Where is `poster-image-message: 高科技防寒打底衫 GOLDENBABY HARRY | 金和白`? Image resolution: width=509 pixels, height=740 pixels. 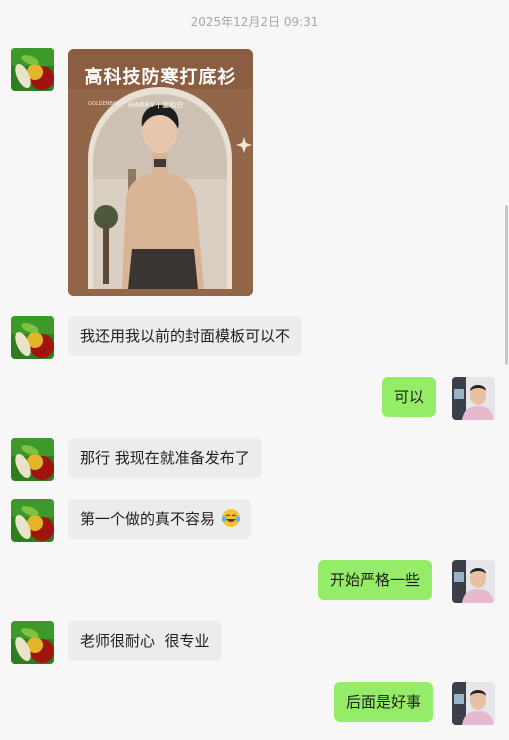
poster-image-message: 高科技防寒打底衫 GOLDENBABY HARRY | 金和白 is located at coordinates (160, 172).